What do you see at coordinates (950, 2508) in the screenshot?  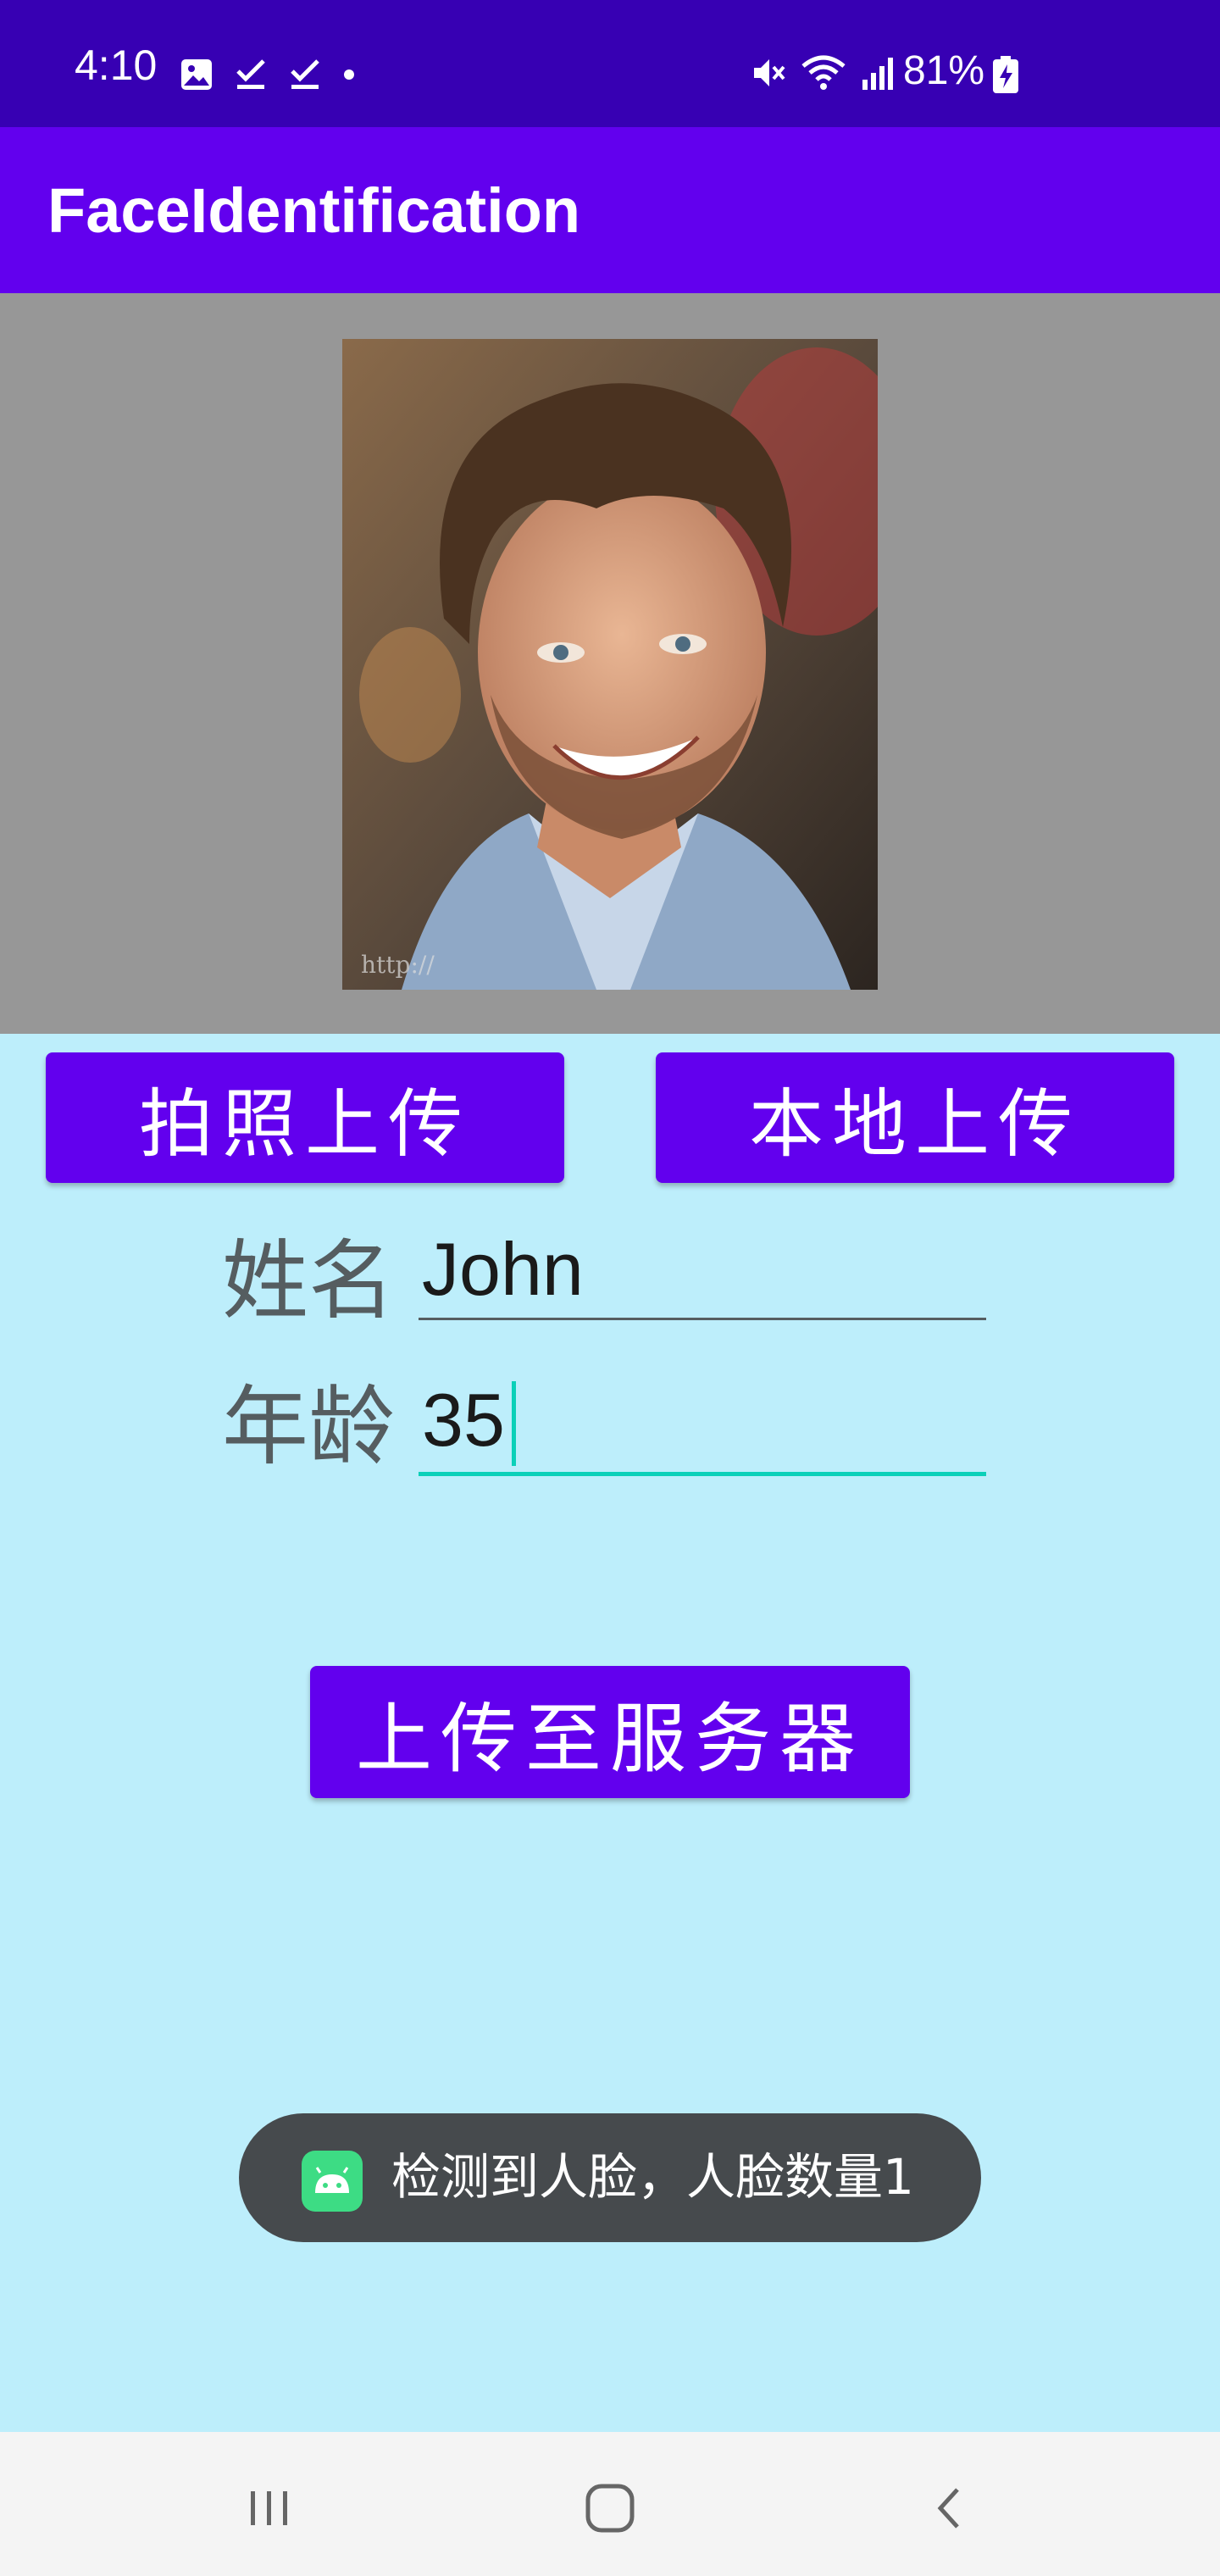 I see `back-icon` at bounding box center [950, 2508].